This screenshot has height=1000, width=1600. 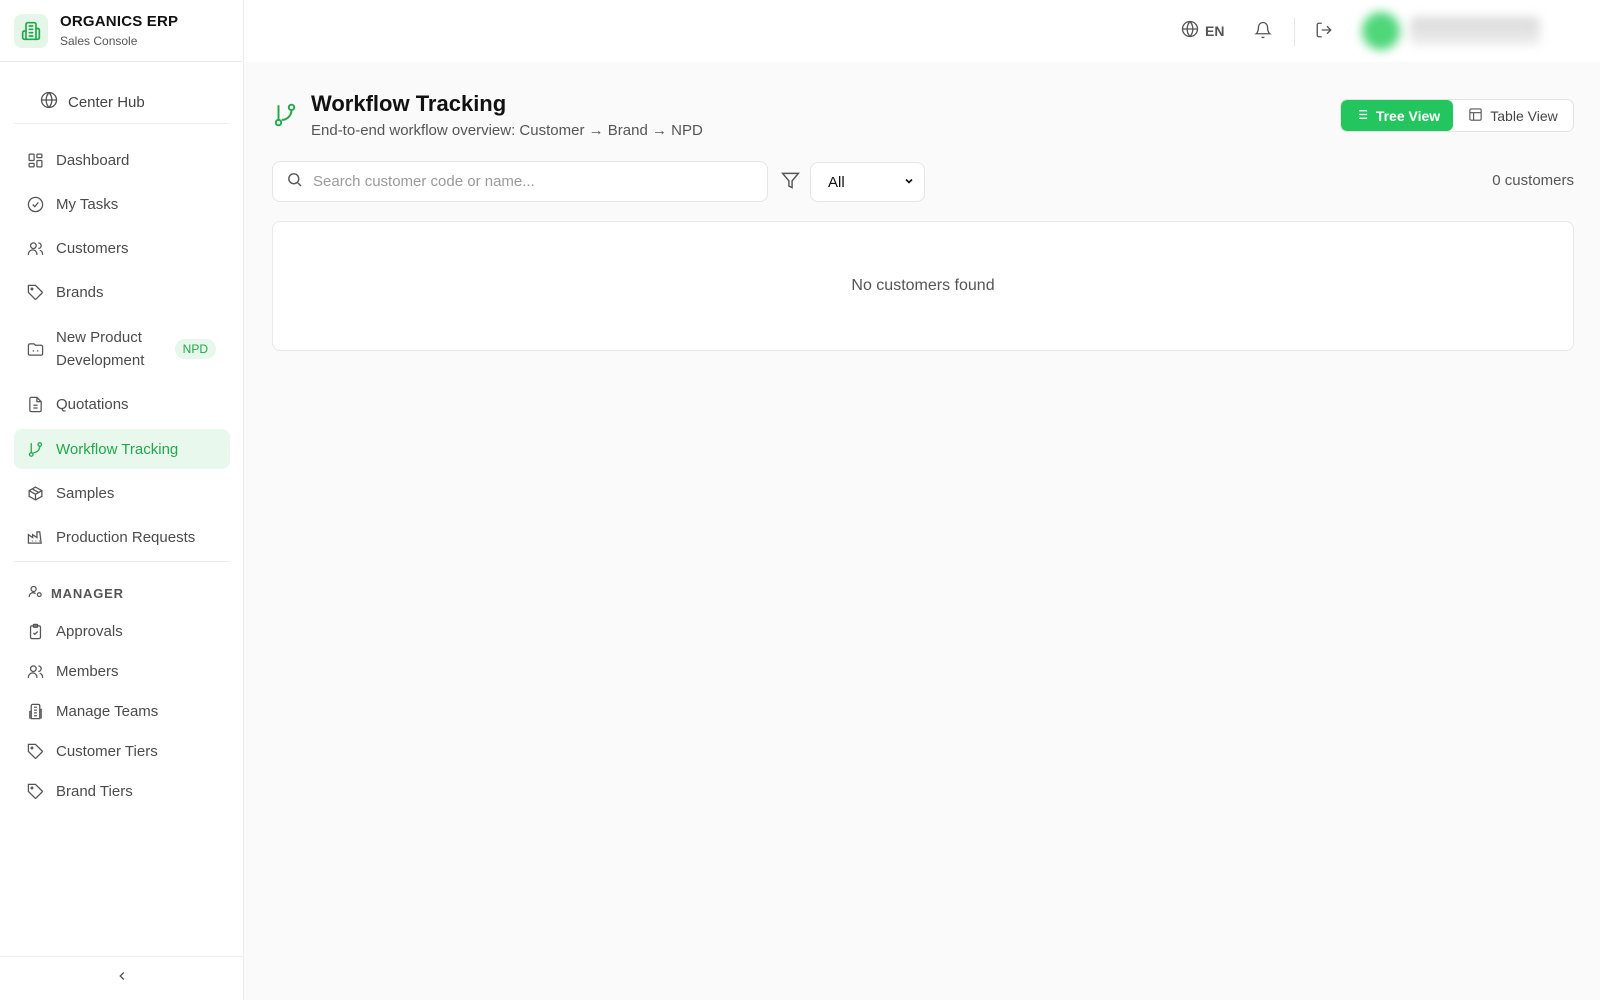 What do you see at coordinates (99, 41) in the screenshot?
I see `app-subtitle: Sales Console` at bounding box center [99, 41].